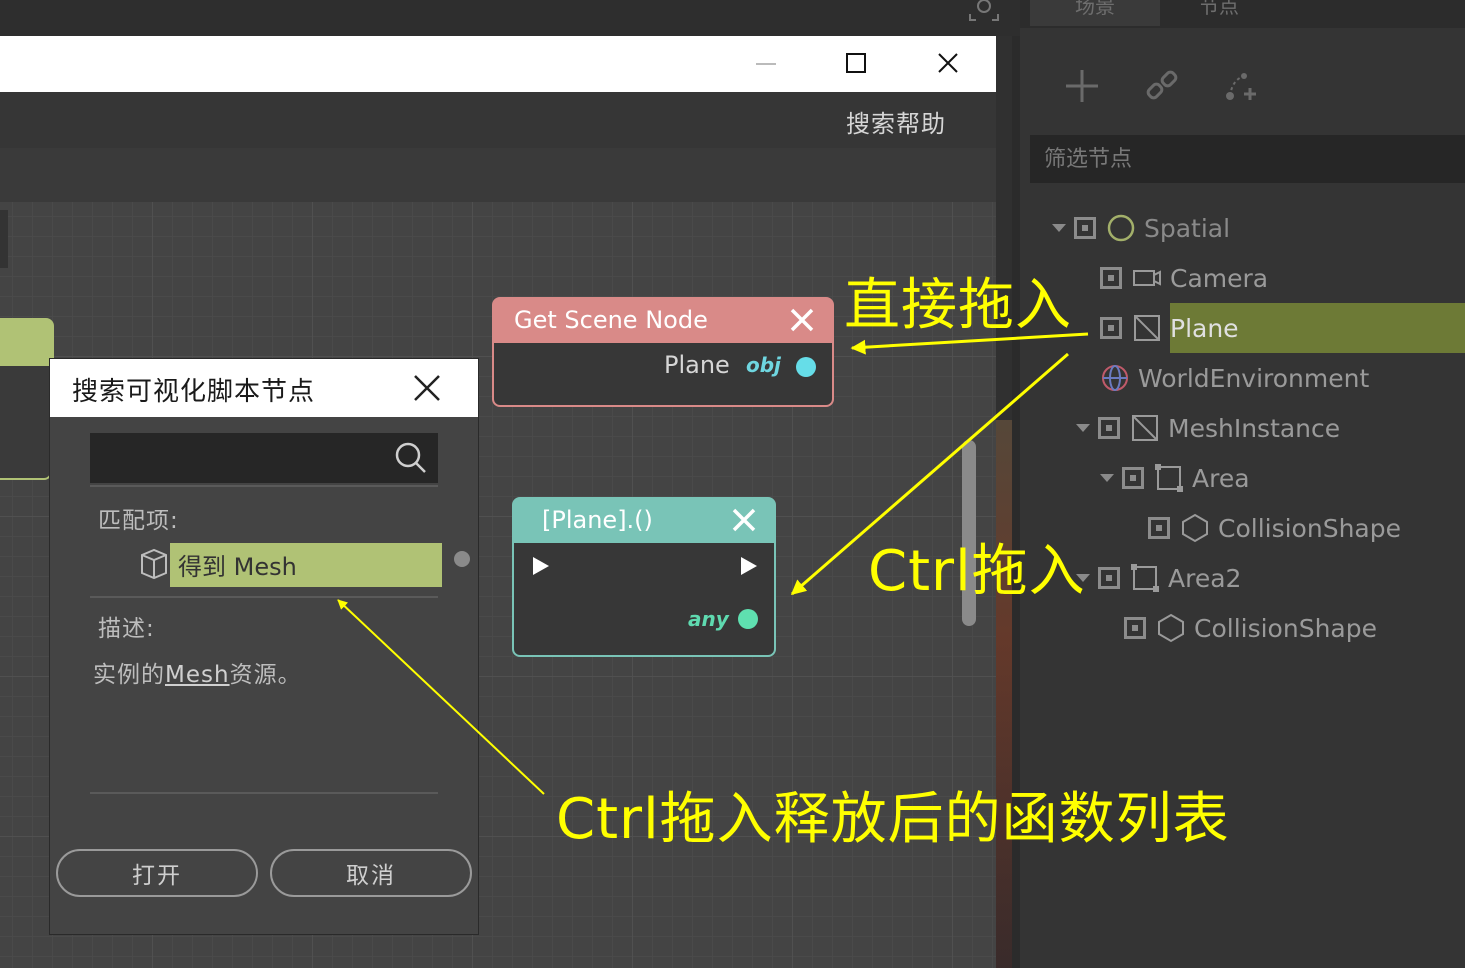  I want to click on search-field, so click(264, 458).